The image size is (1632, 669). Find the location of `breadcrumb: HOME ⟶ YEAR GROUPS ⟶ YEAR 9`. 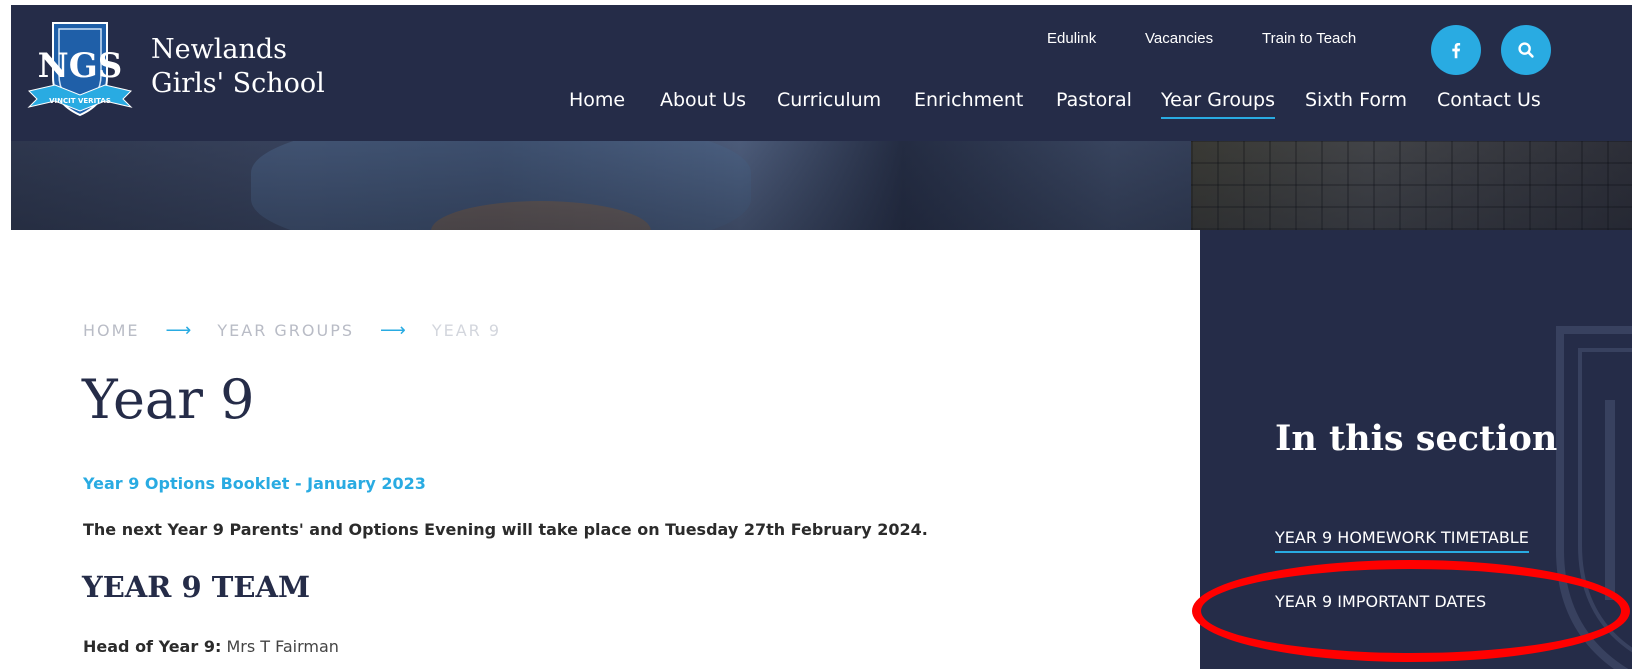

breadcrumb: HOME ⟶ YEAR GROUPS ⟶ YEAR 9 is located at coordinates (292, 330).